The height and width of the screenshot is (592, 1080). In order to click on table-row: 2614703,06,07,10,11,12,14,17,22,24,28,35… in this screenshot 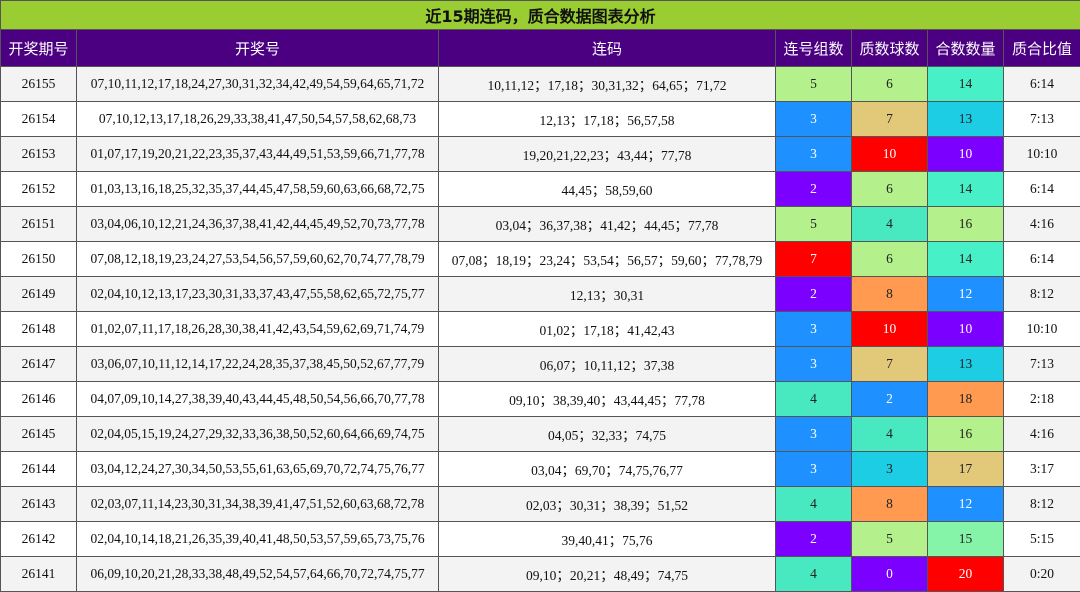, I will do `click(540, 364)`.